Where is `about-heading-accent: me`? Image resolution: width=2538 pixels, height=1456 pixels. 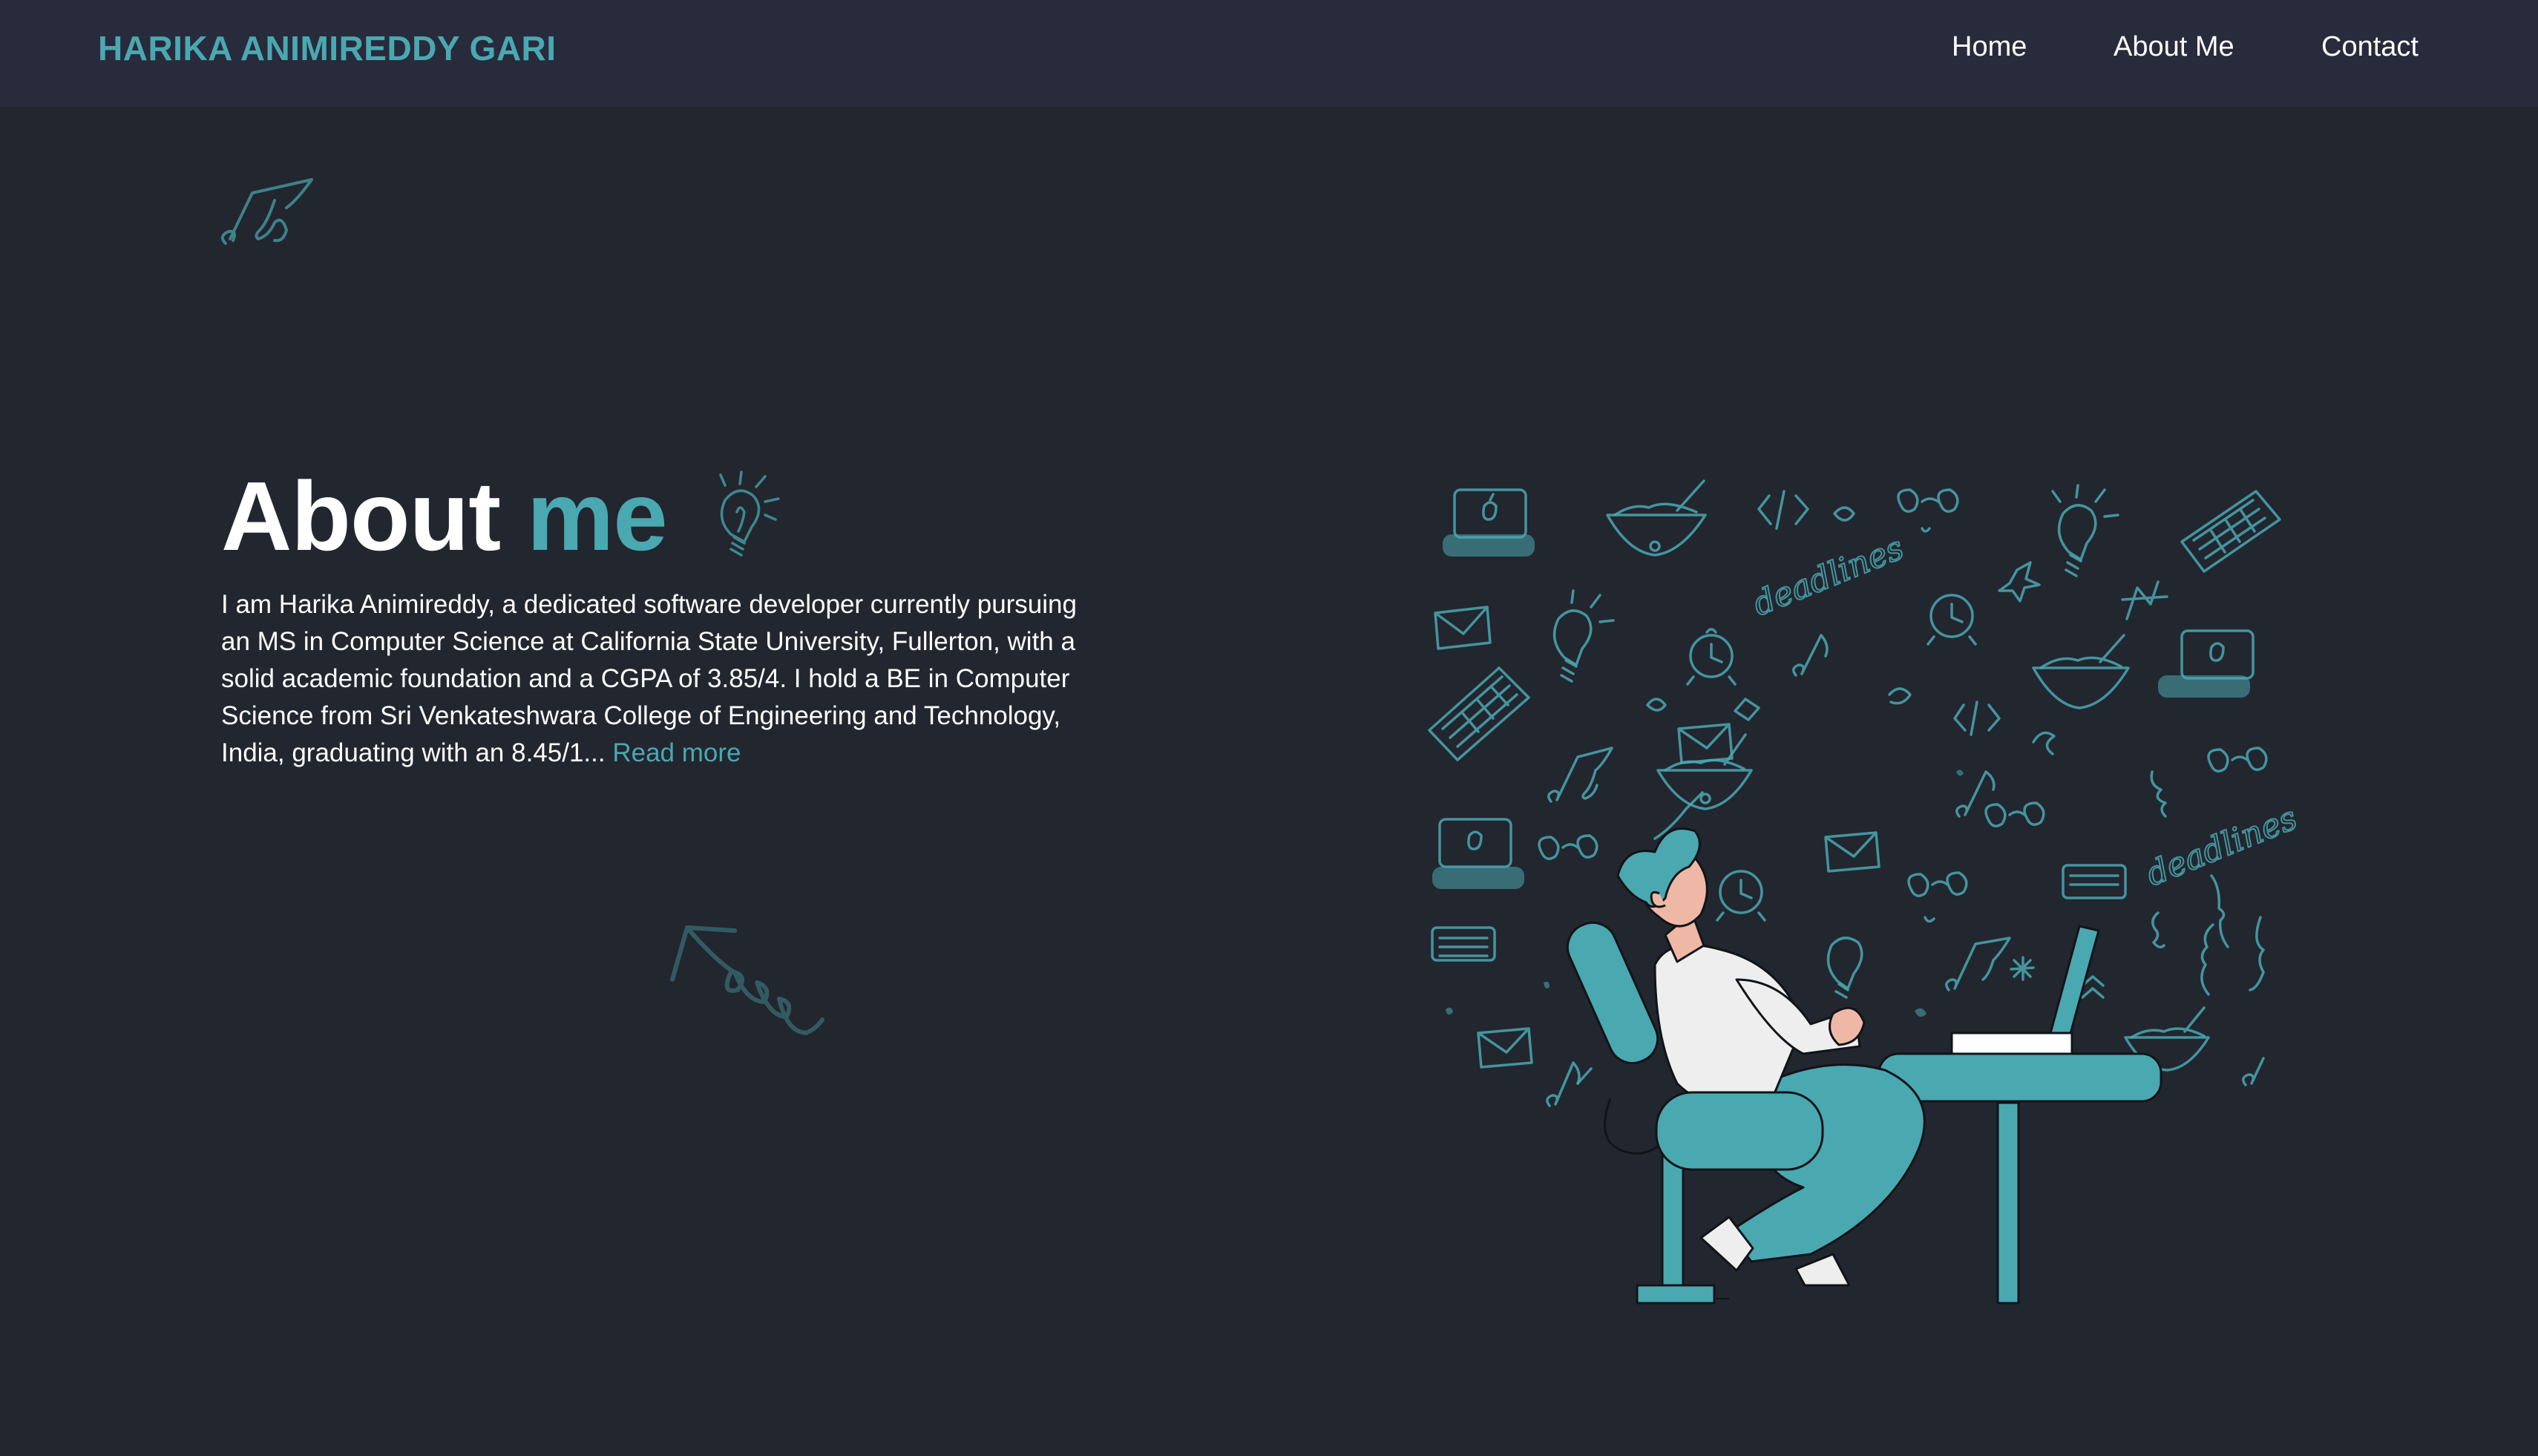
about-heading-accent: me is located at coordinates (597, 517).